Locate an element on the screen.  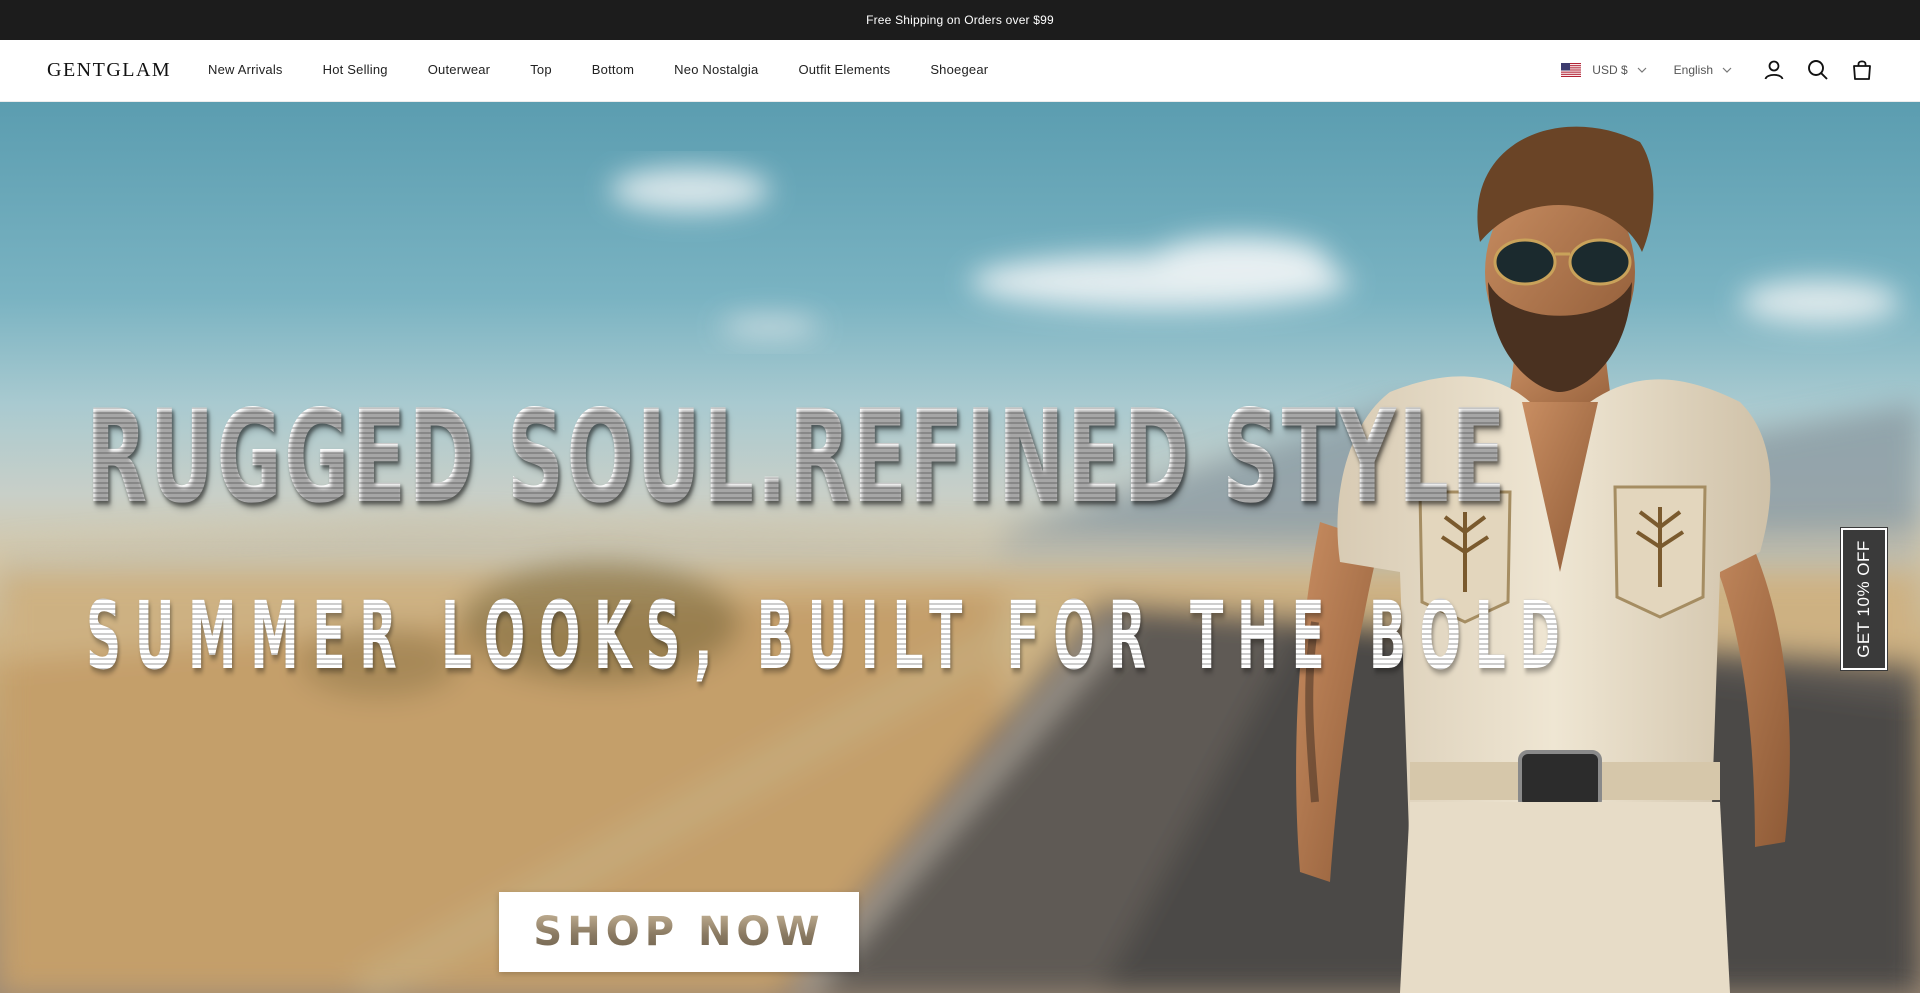
nav-shoegear: Shoegear is located at coordinates (959, 69).